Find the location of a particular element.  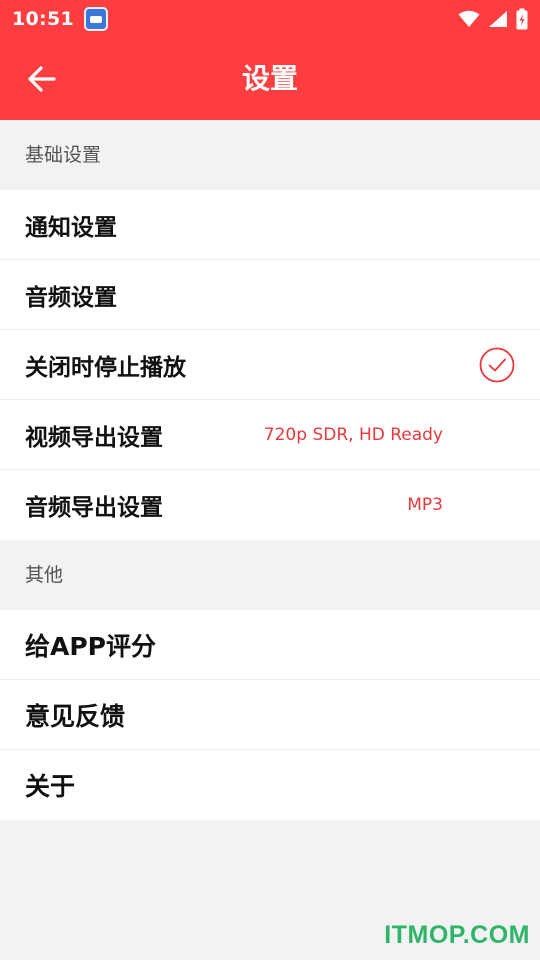

setting-label: 视频导出设置 is located at coordinates (94, 437).